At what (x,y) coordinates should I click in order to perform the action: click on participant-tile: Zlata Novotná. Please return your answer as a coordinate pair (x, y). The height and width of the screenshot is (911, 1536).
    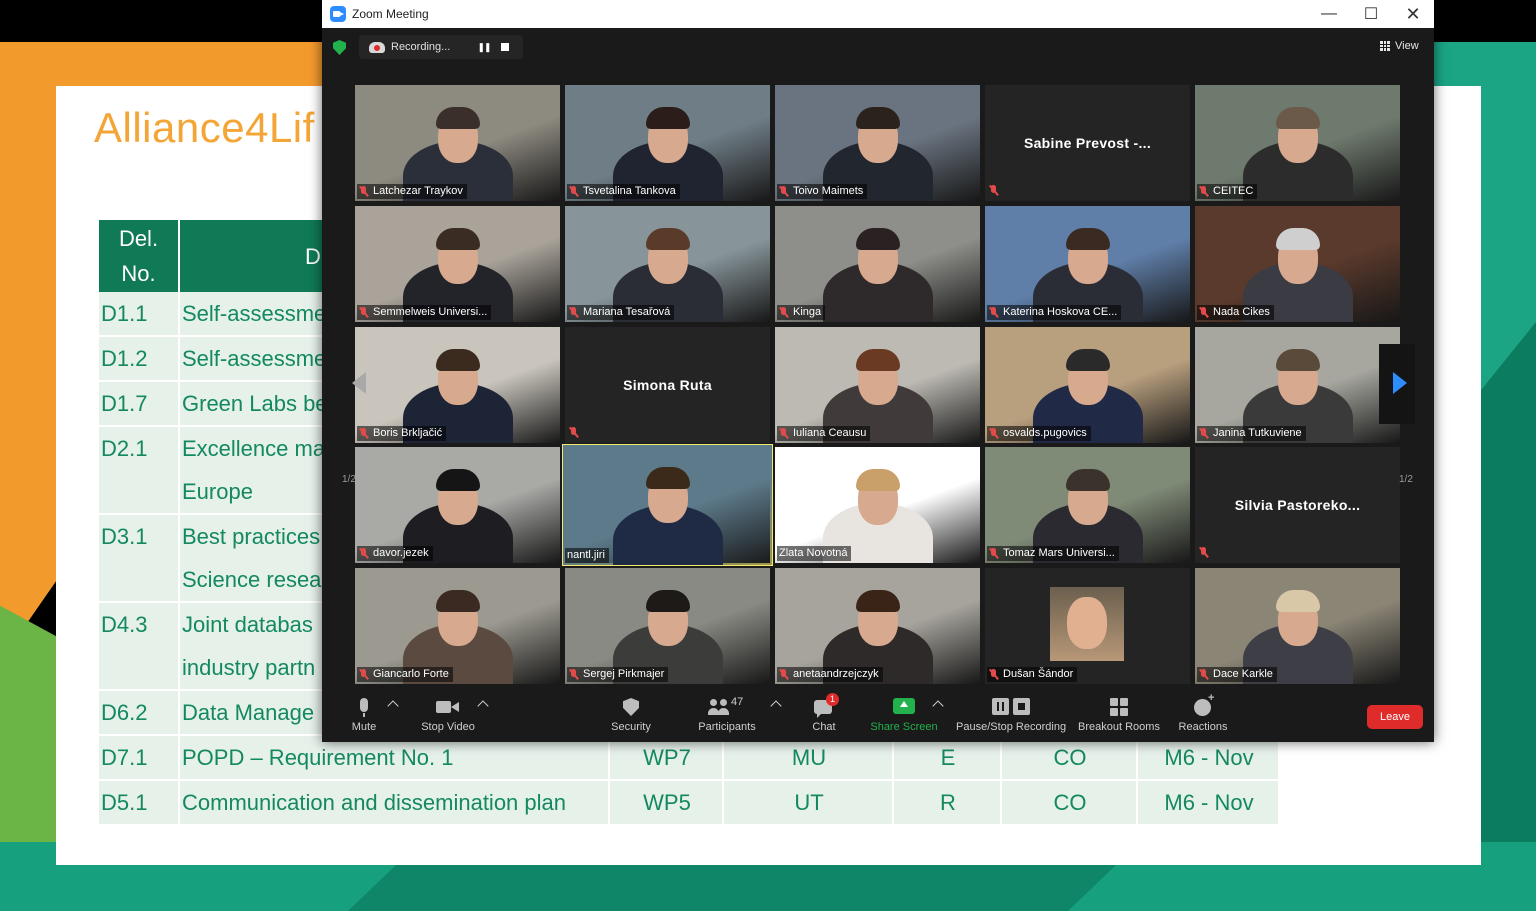
    Looking at the image, I should click on (877, 505).